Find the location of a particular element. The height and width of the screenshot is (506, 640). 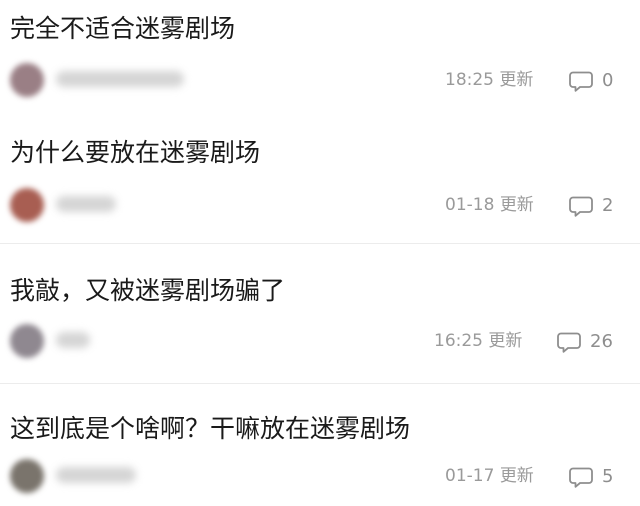

comment-button: 26 is located at coordinates (584, 342).